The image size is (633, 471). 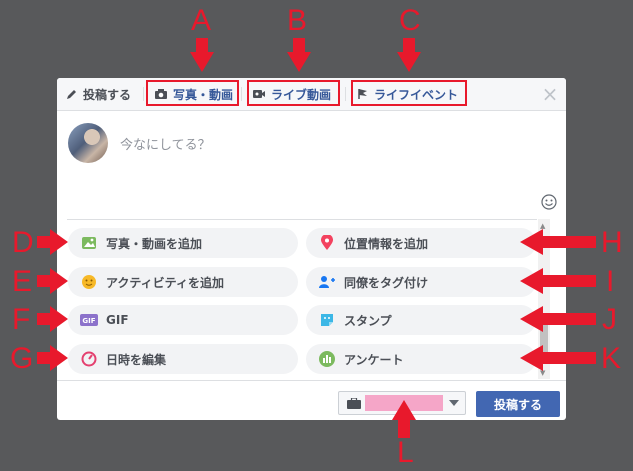 I want to click on arrow-j, so click(x=558, y=319).